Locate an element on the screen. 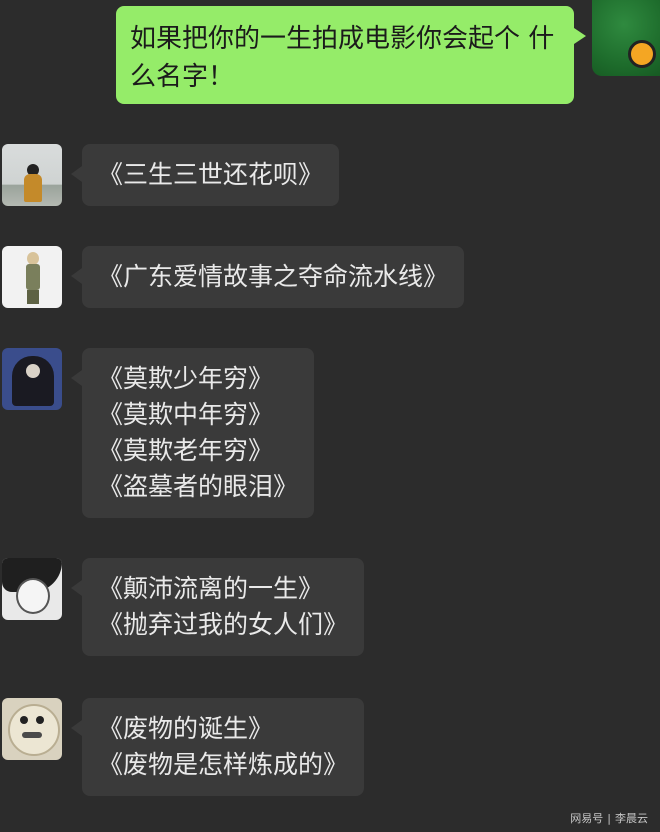  movie-title-text: 《三生三世还花呗》 is located at coordinates (211, 174).